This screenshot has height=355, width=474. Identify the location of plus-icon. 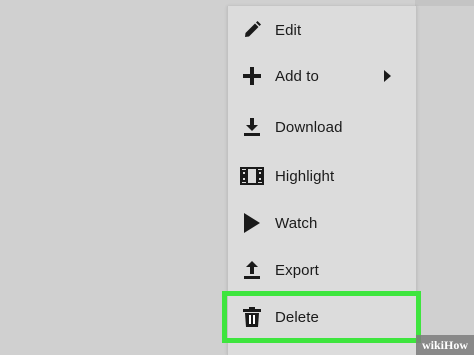
(252, 76).